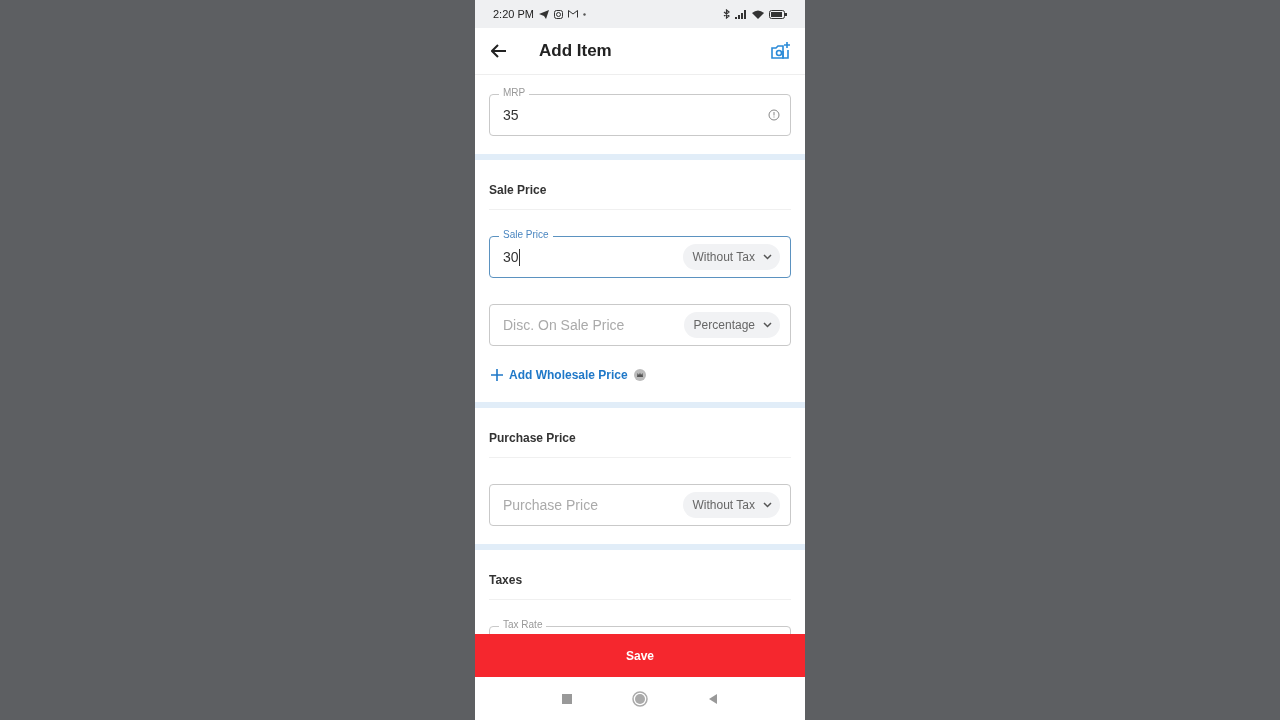 This screenshot has width=1280, height=720. Describe the element at coordinates (640, 575) in the screenshot. I see `section-heading: Taxes` at that location.